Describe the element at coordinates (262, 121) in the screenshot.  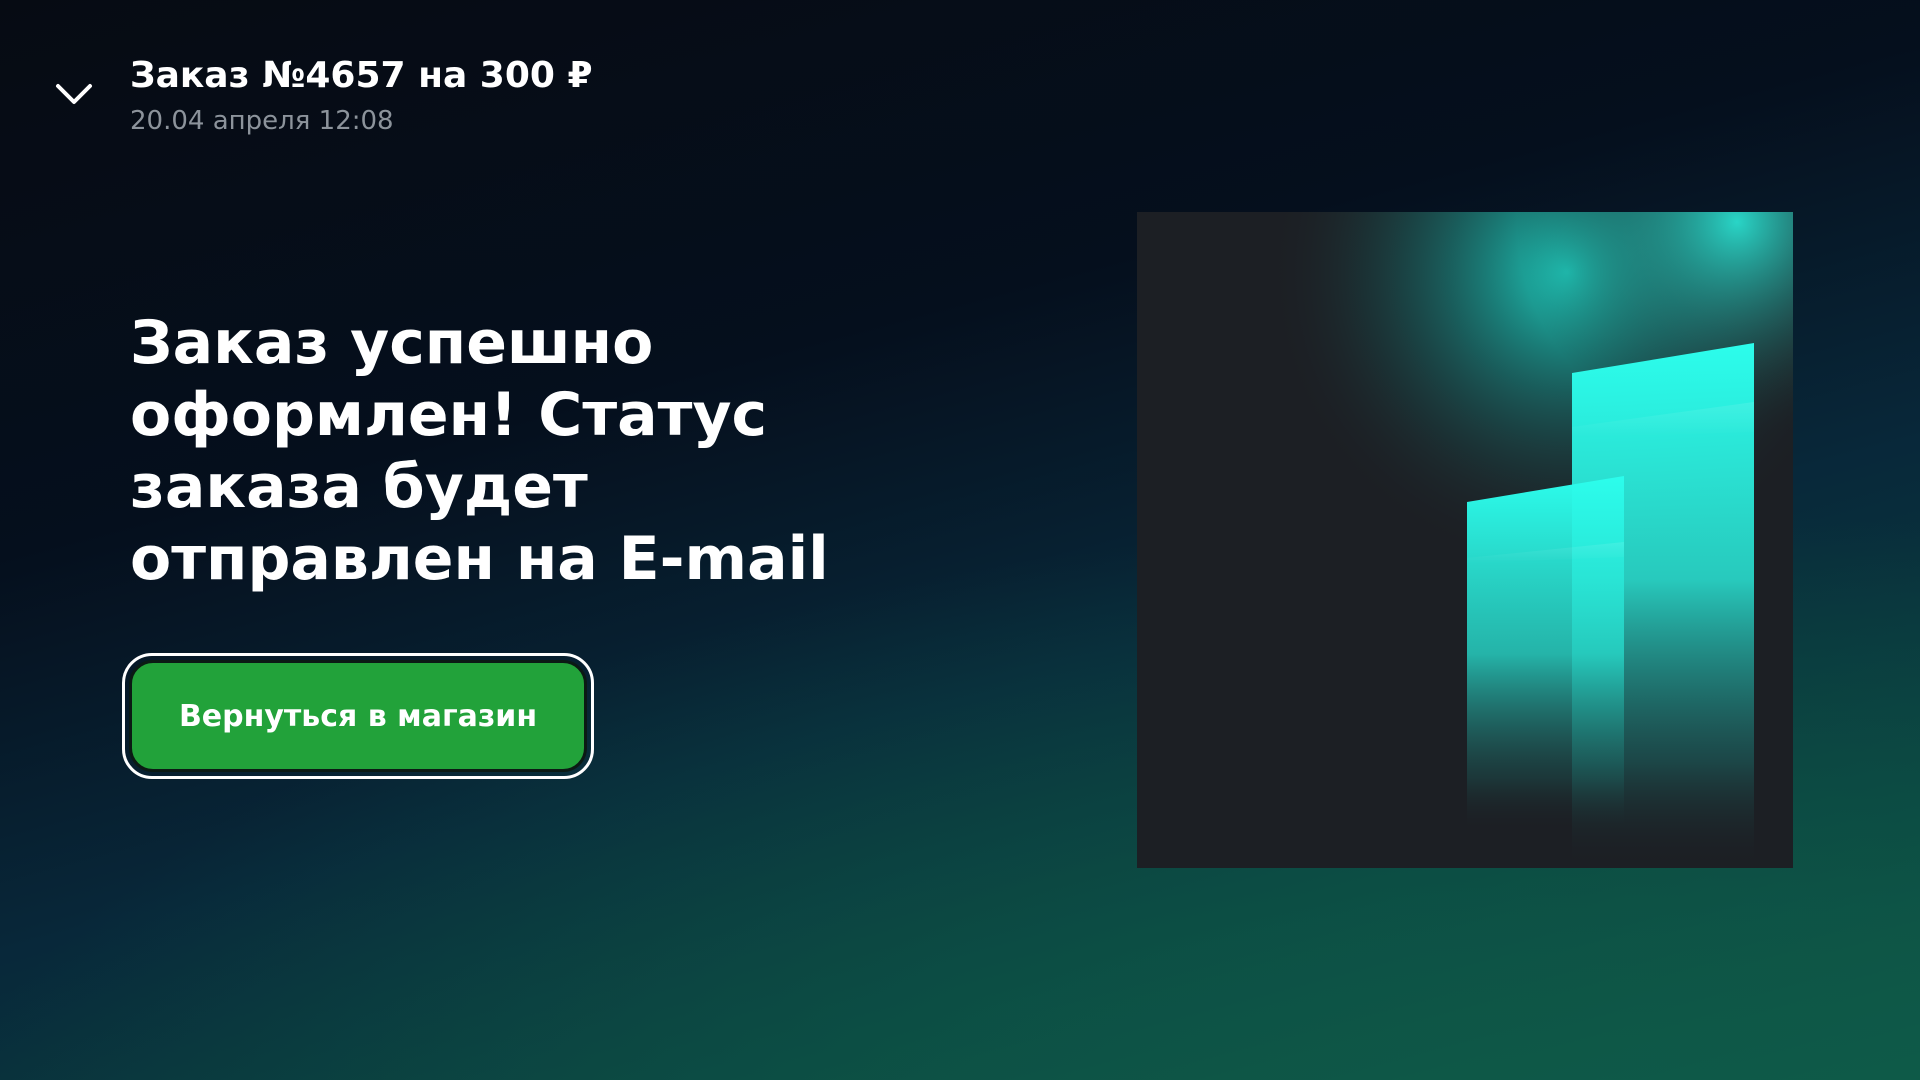
I see `order-date: 20.04 апреля 12:08` at that location.